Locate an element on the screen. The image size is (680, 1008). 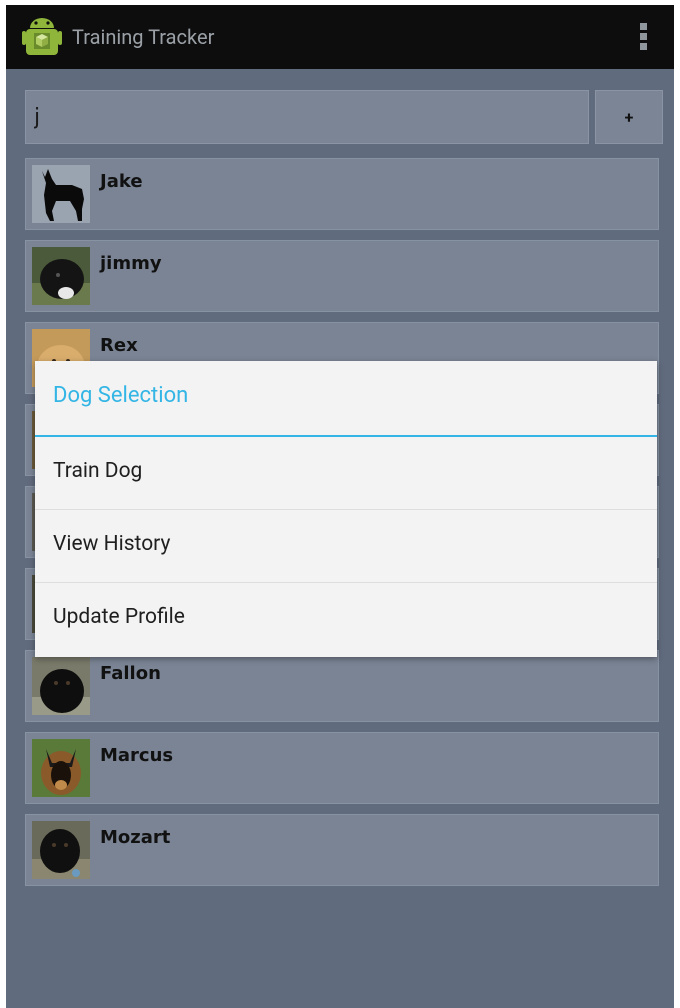
menu-item-label: Update Profile is located at coordinates (119, 617).